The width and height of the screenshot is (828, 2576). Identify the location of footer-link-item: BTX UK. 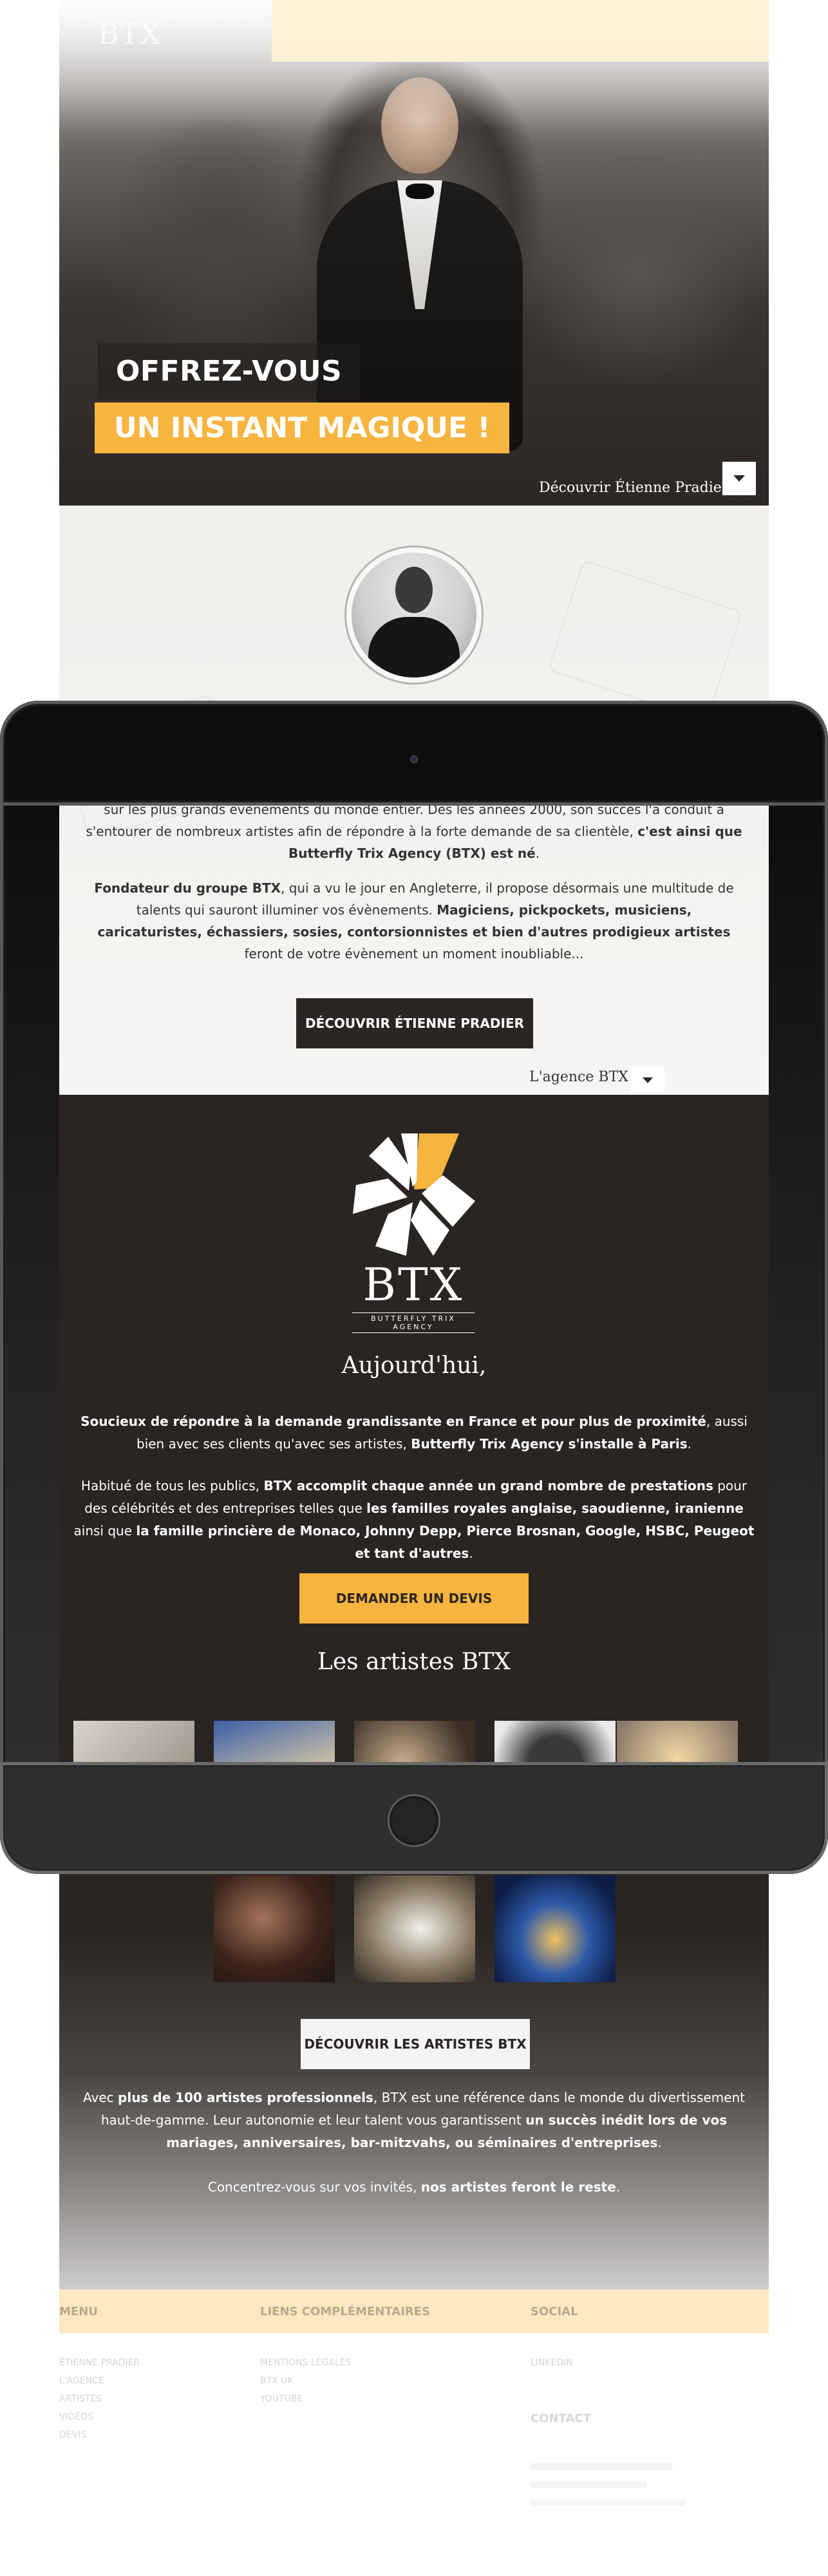
(306, 2381).